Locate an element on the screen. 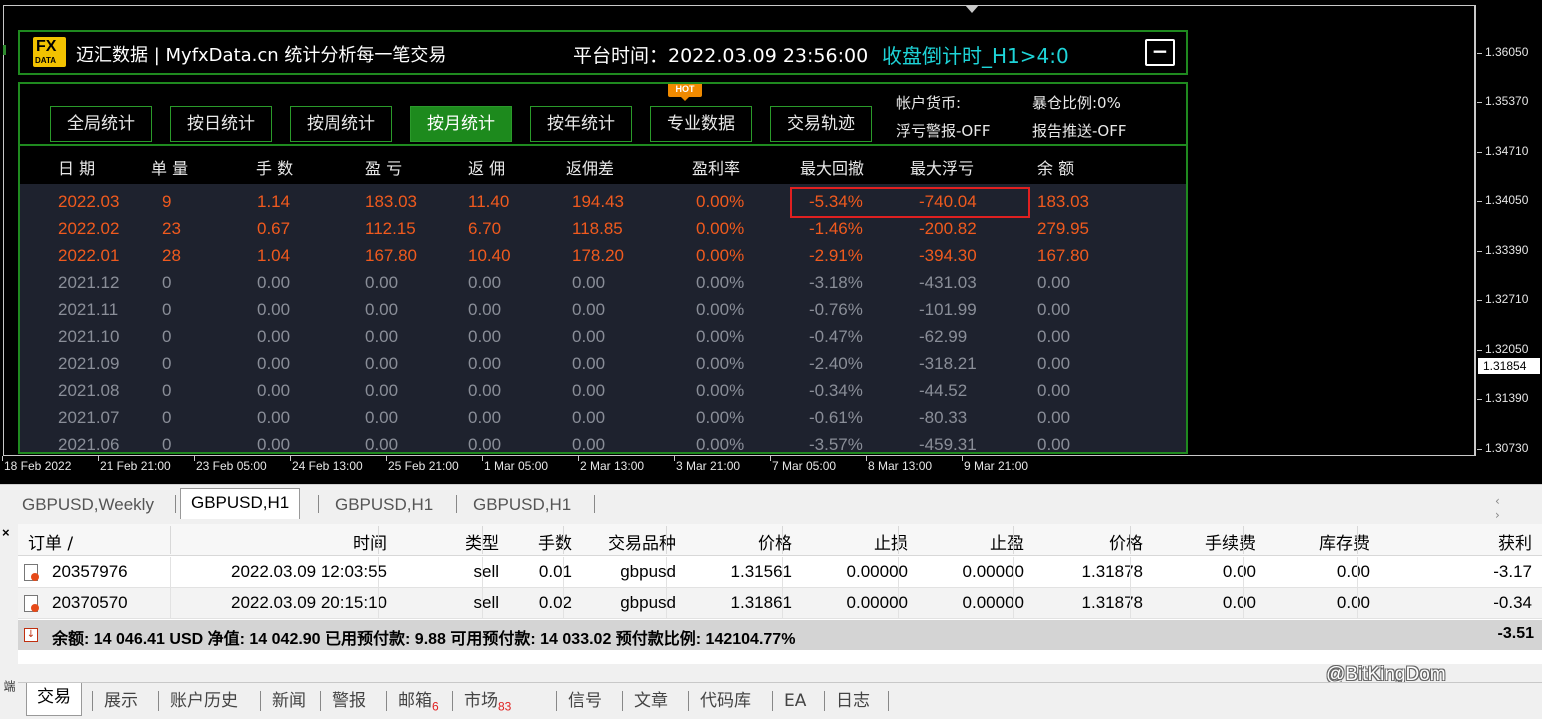  orders-column-label: 时间 is located at coordinates (370, 541).